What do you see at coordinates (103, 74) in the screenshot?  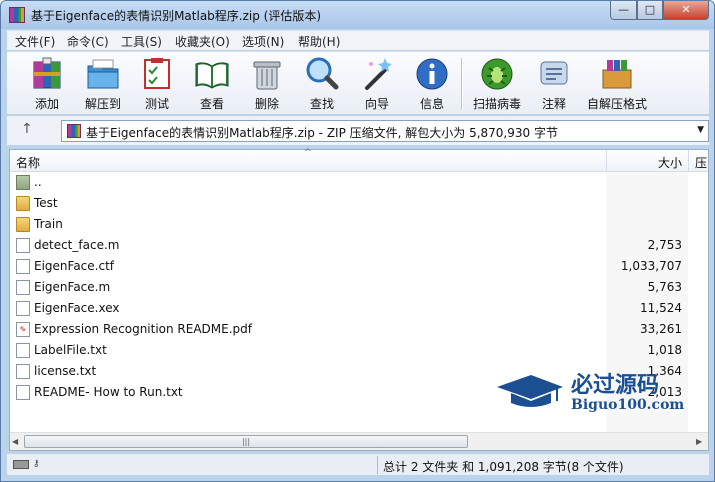 I see `extract-to-icon` at bounding box center [103, 74].